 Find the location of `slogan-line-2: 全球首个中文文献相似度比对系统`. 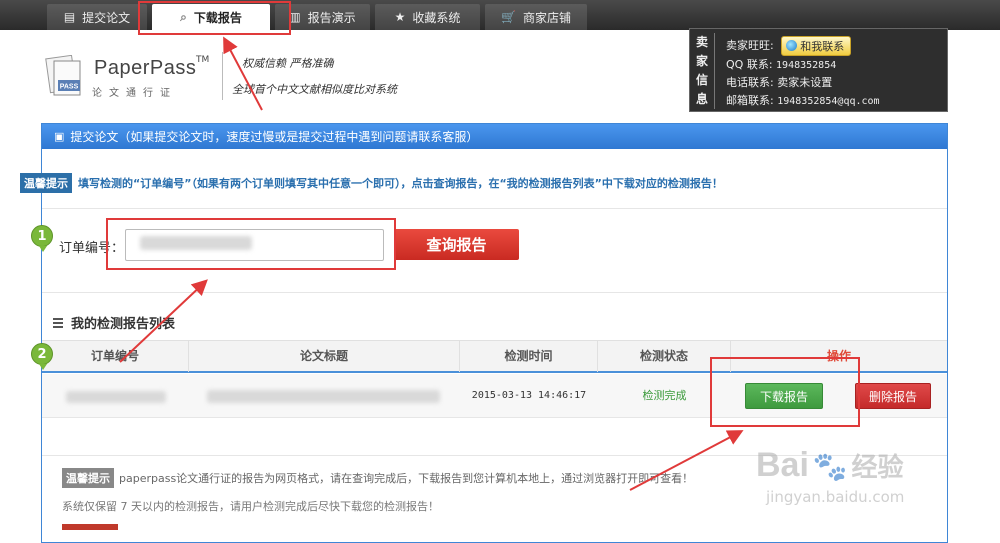

slogan-line-2: 全球首个中文文献相似度比对系统 is located at coordinates (314, 89).